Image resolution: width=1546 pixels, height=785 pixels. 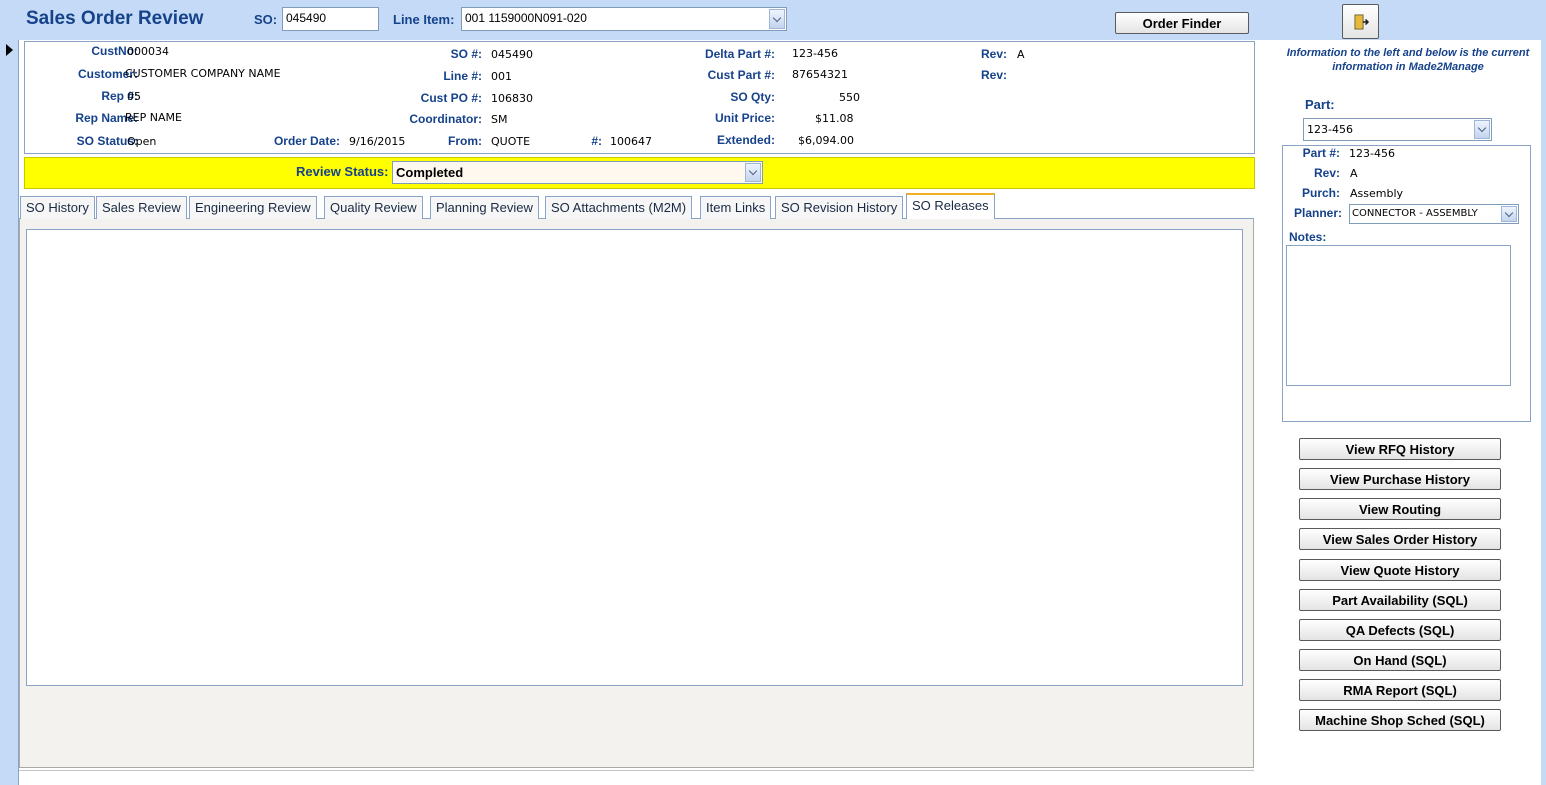 I want to click on review-status-value: Completed, so click(x=430, y=172).